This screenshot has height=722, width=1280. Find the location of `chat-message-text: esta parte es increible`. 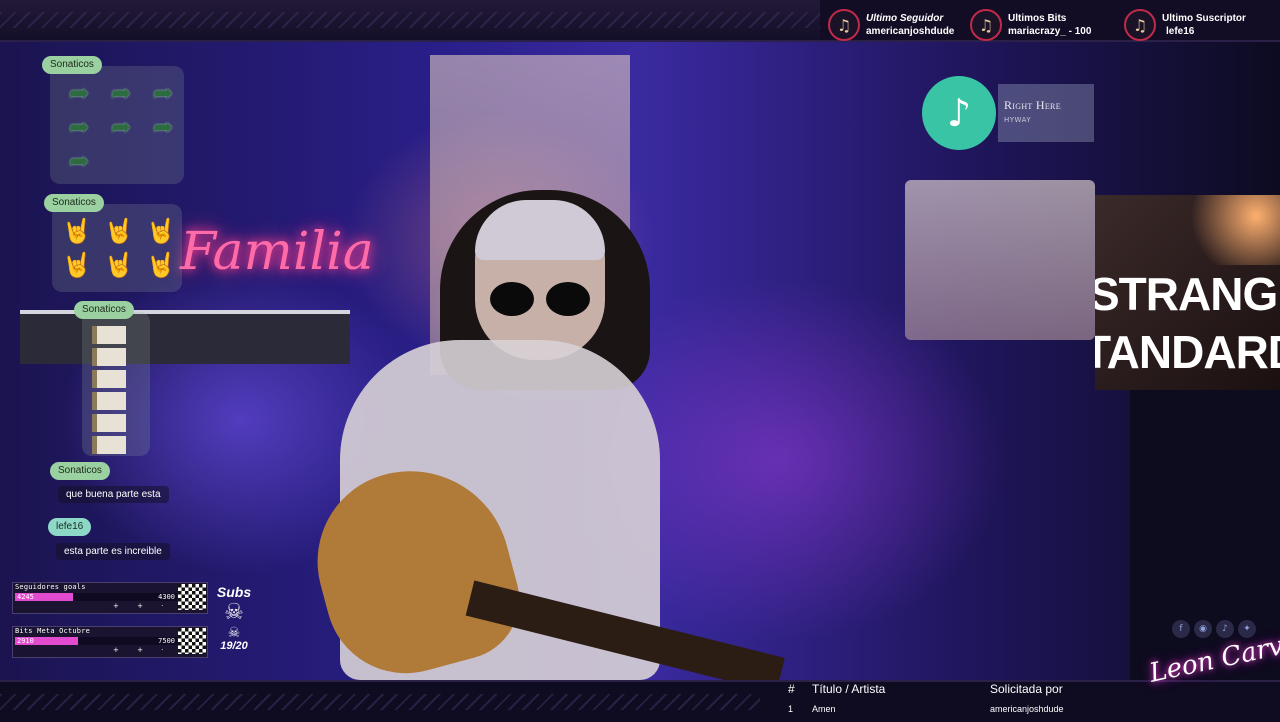

chat-message-text: esta parte es increible is located at coordinates (113, 551).